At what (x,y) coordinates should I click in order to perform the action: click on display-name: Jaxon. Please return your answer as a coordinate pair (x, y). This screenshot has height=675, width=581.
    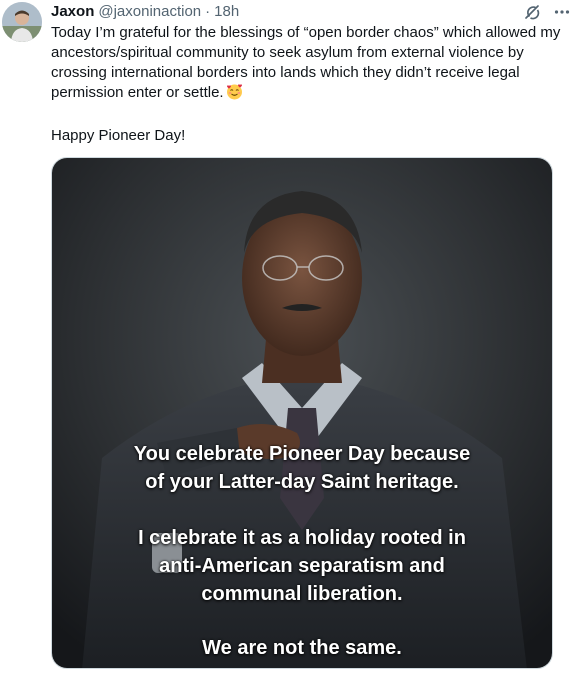
    Looking at the image, I should click on (72, 12).